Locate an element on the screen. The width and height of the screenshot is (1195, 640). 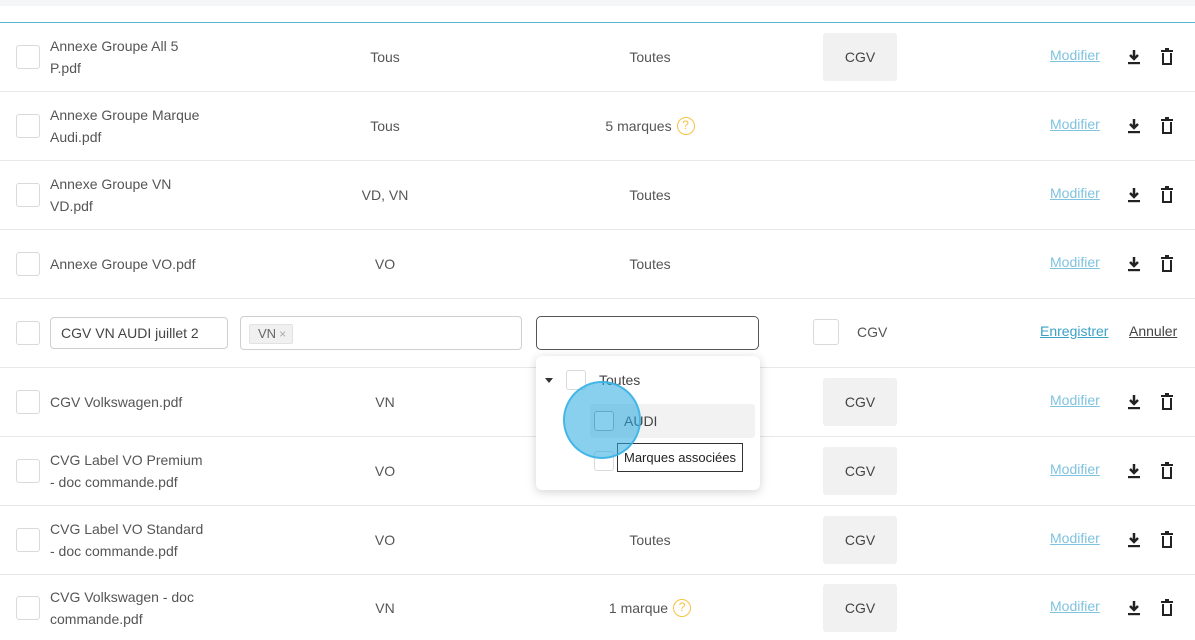
file-name: Annexe Groupe Marque Audi.pdf is located at coordinates (125, 126).